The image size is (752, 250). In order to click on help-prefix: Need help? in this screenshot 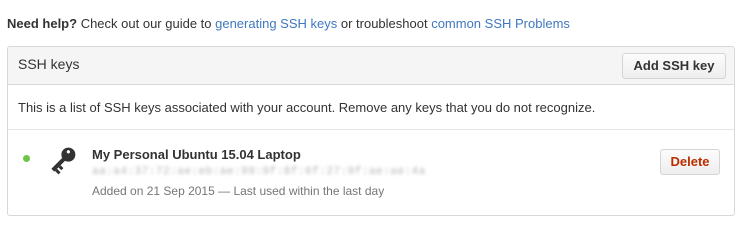, I will do `click(42, 23)`.